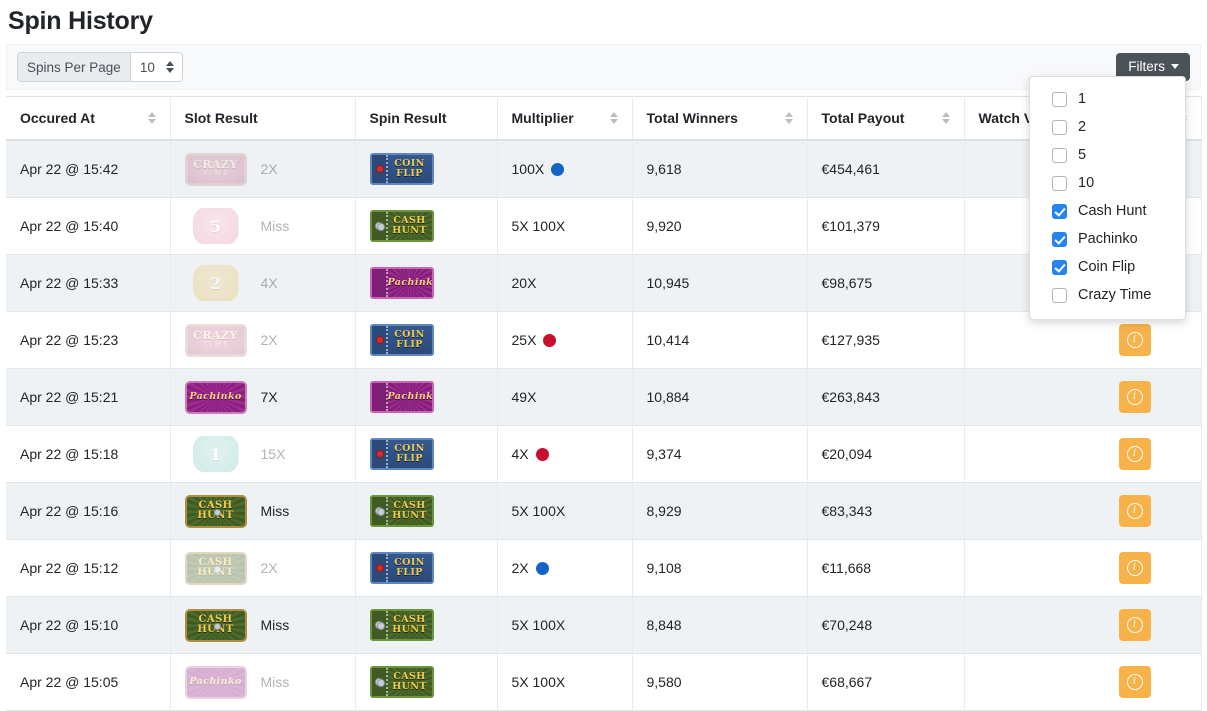  I want to click on column-header-occured-at: Occured At, so click(88, 118).